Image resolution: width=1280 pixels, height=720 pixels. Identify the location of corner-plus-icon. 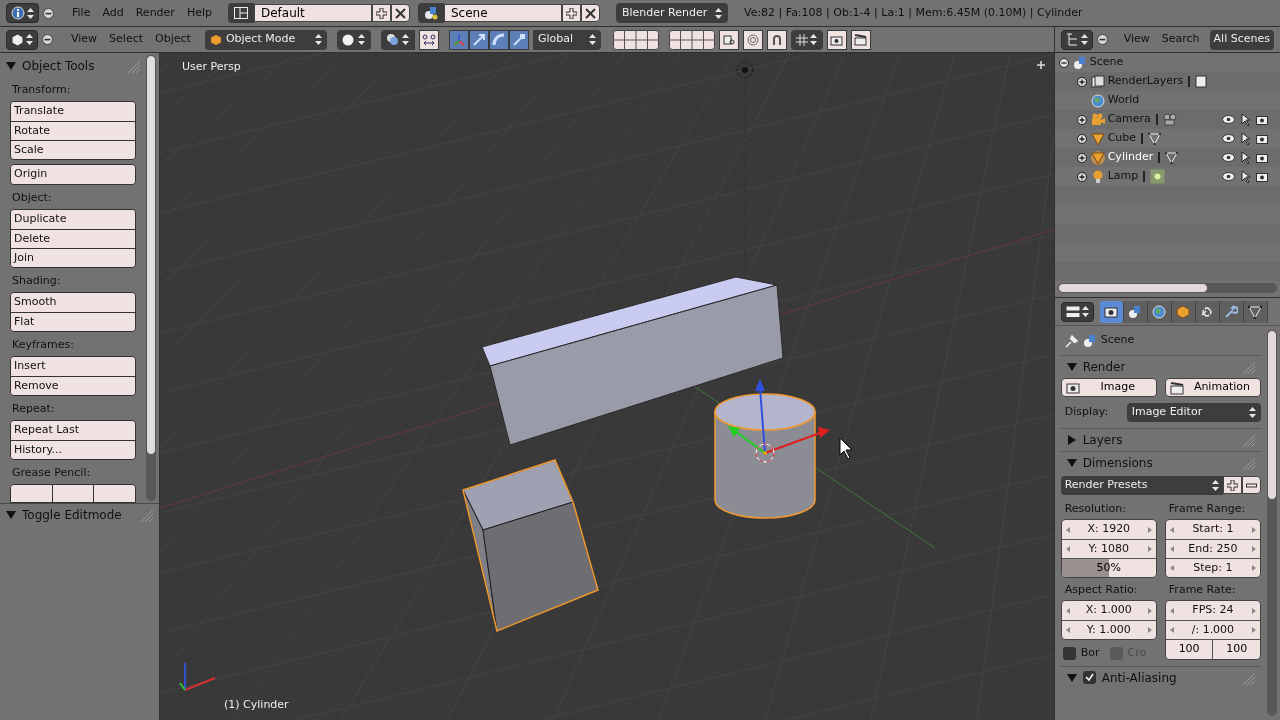
(1040, 65).